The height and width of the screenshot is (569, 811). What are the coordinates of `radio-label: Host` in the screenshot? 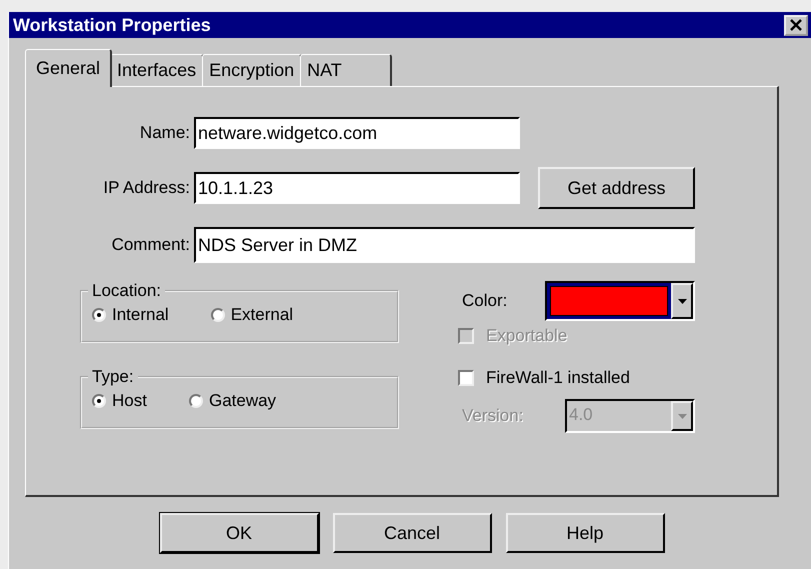 It's located at (129, 401).